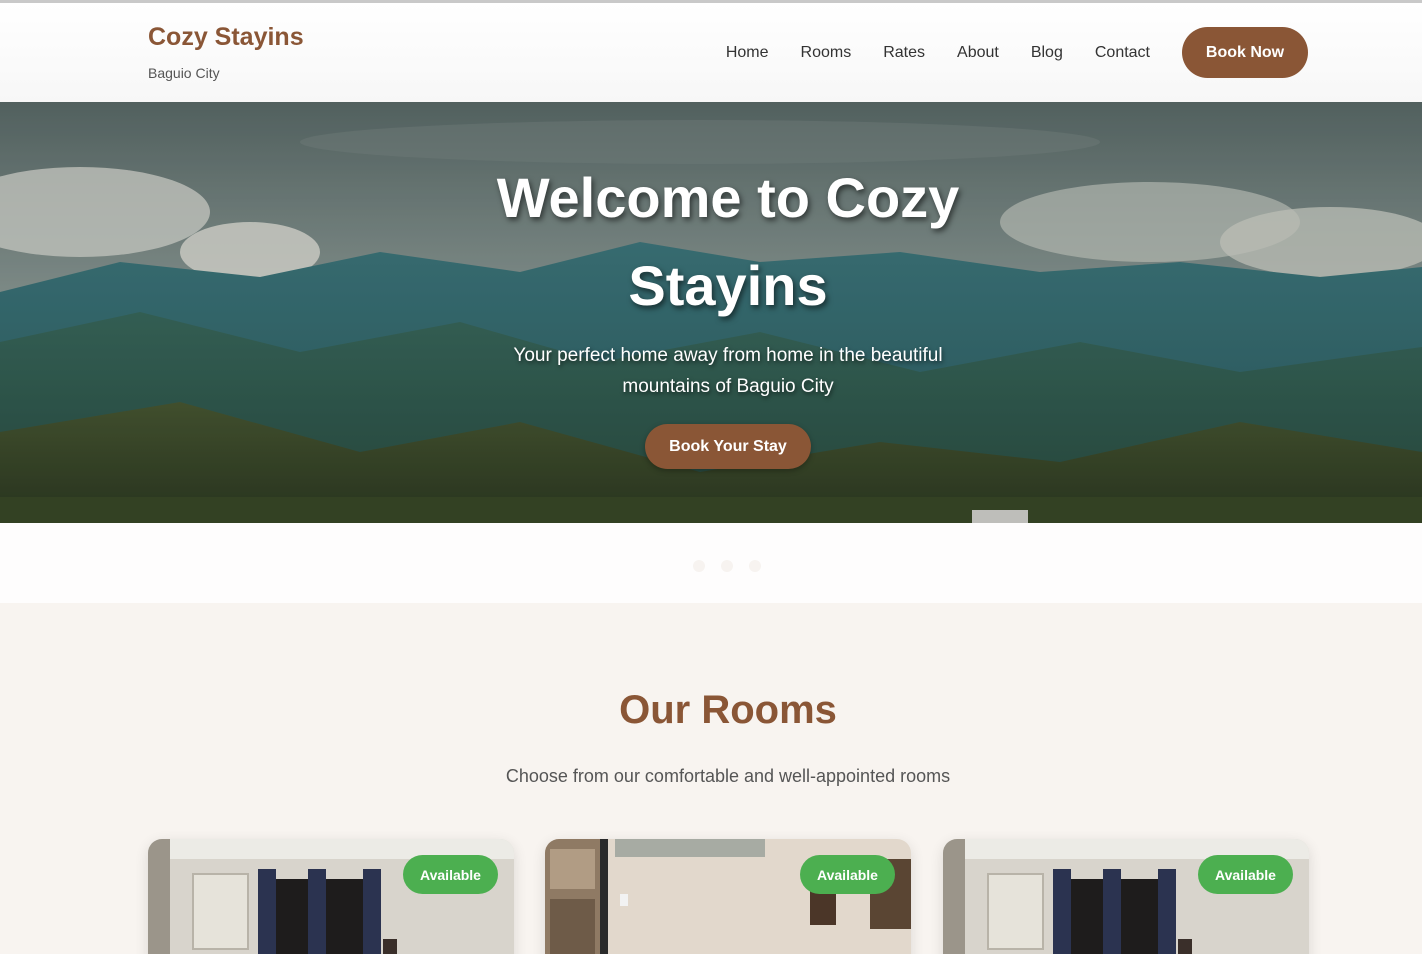 The width and height of the screenshot is (1422, 954). Describe the element at coordinates (331, 896) in the screenshot. I see `room-card-1: Available` at that location.